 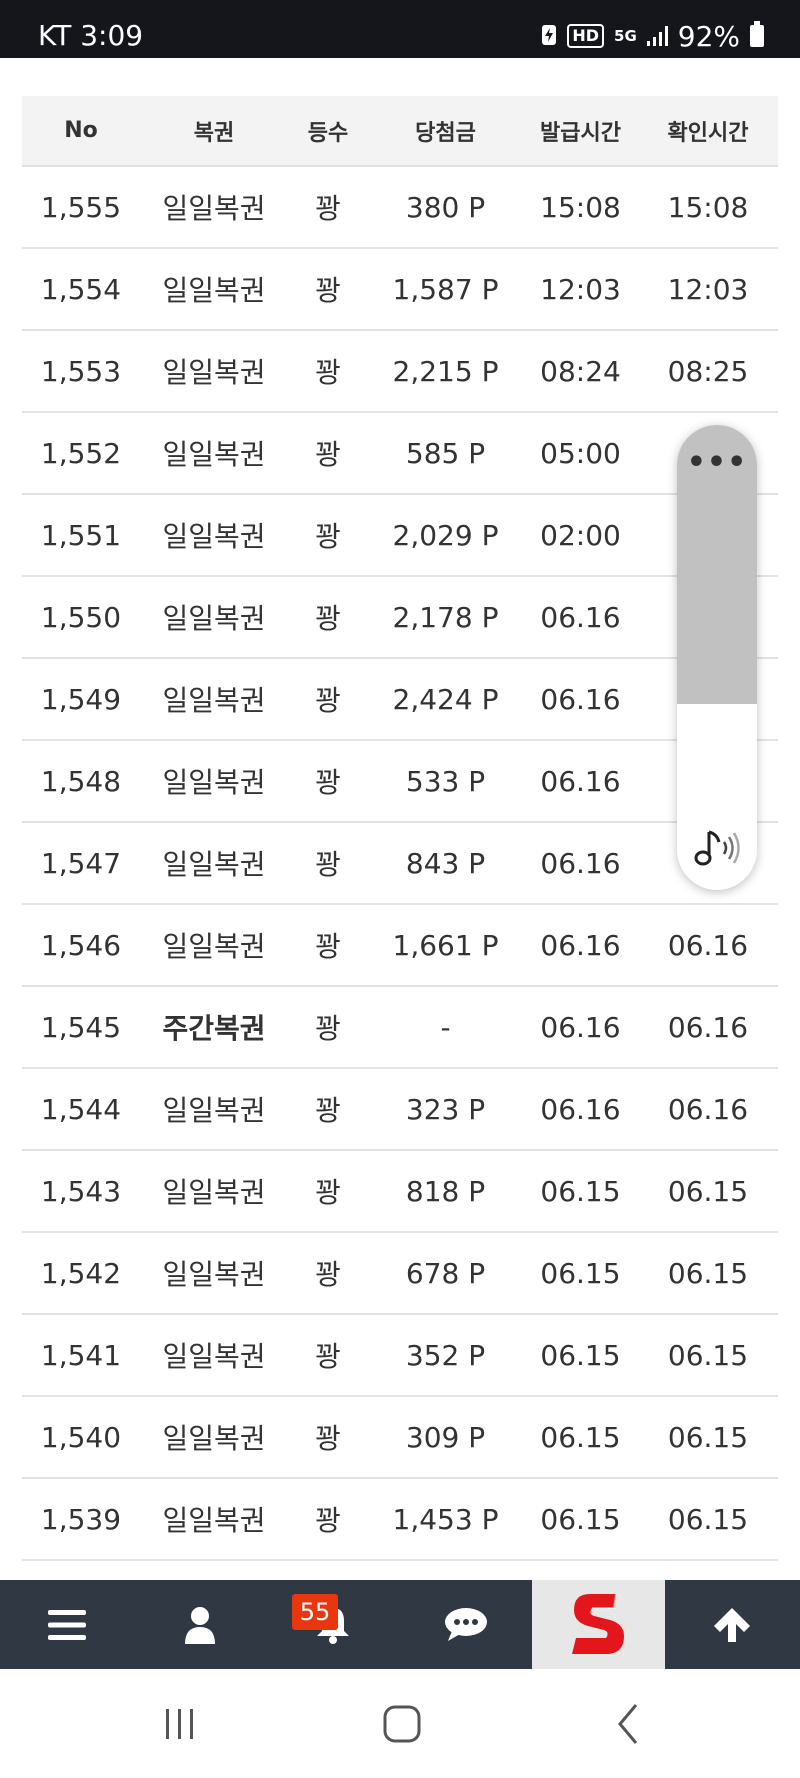 What do you see at coordinates (91, 35) in the screenshot?
I see `carrier-time: KT 3:09` at bounding box center [91, 35].